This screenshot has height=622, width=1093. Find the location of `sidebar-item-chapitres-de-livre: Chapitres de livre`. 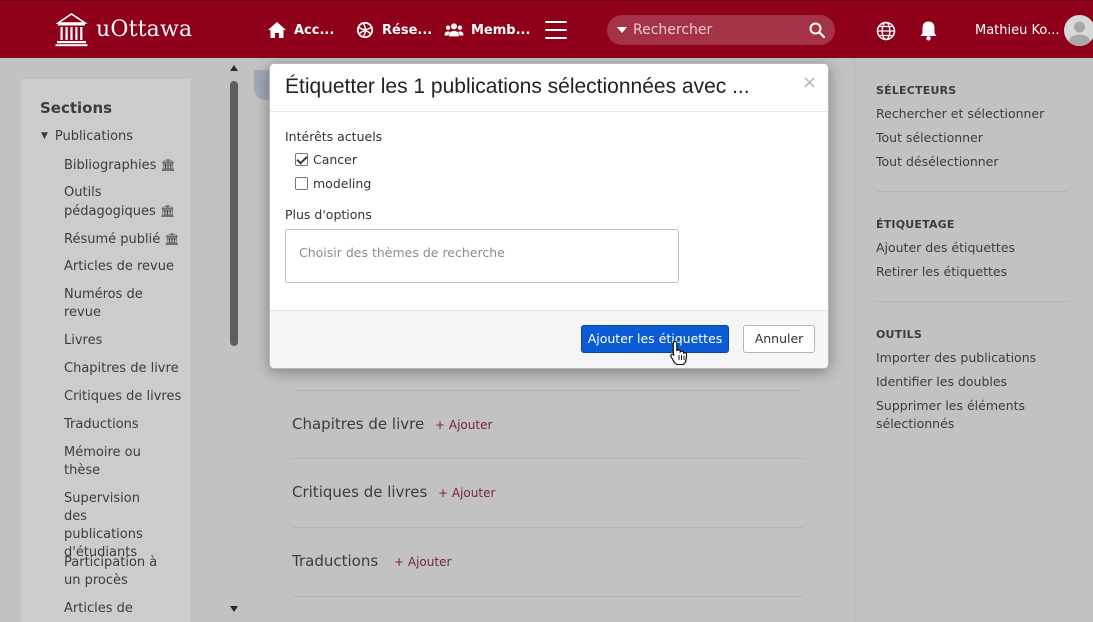

sidebar-item-chapitres-de-livre: Chapitres de livre is located at coordinates (124, 369).